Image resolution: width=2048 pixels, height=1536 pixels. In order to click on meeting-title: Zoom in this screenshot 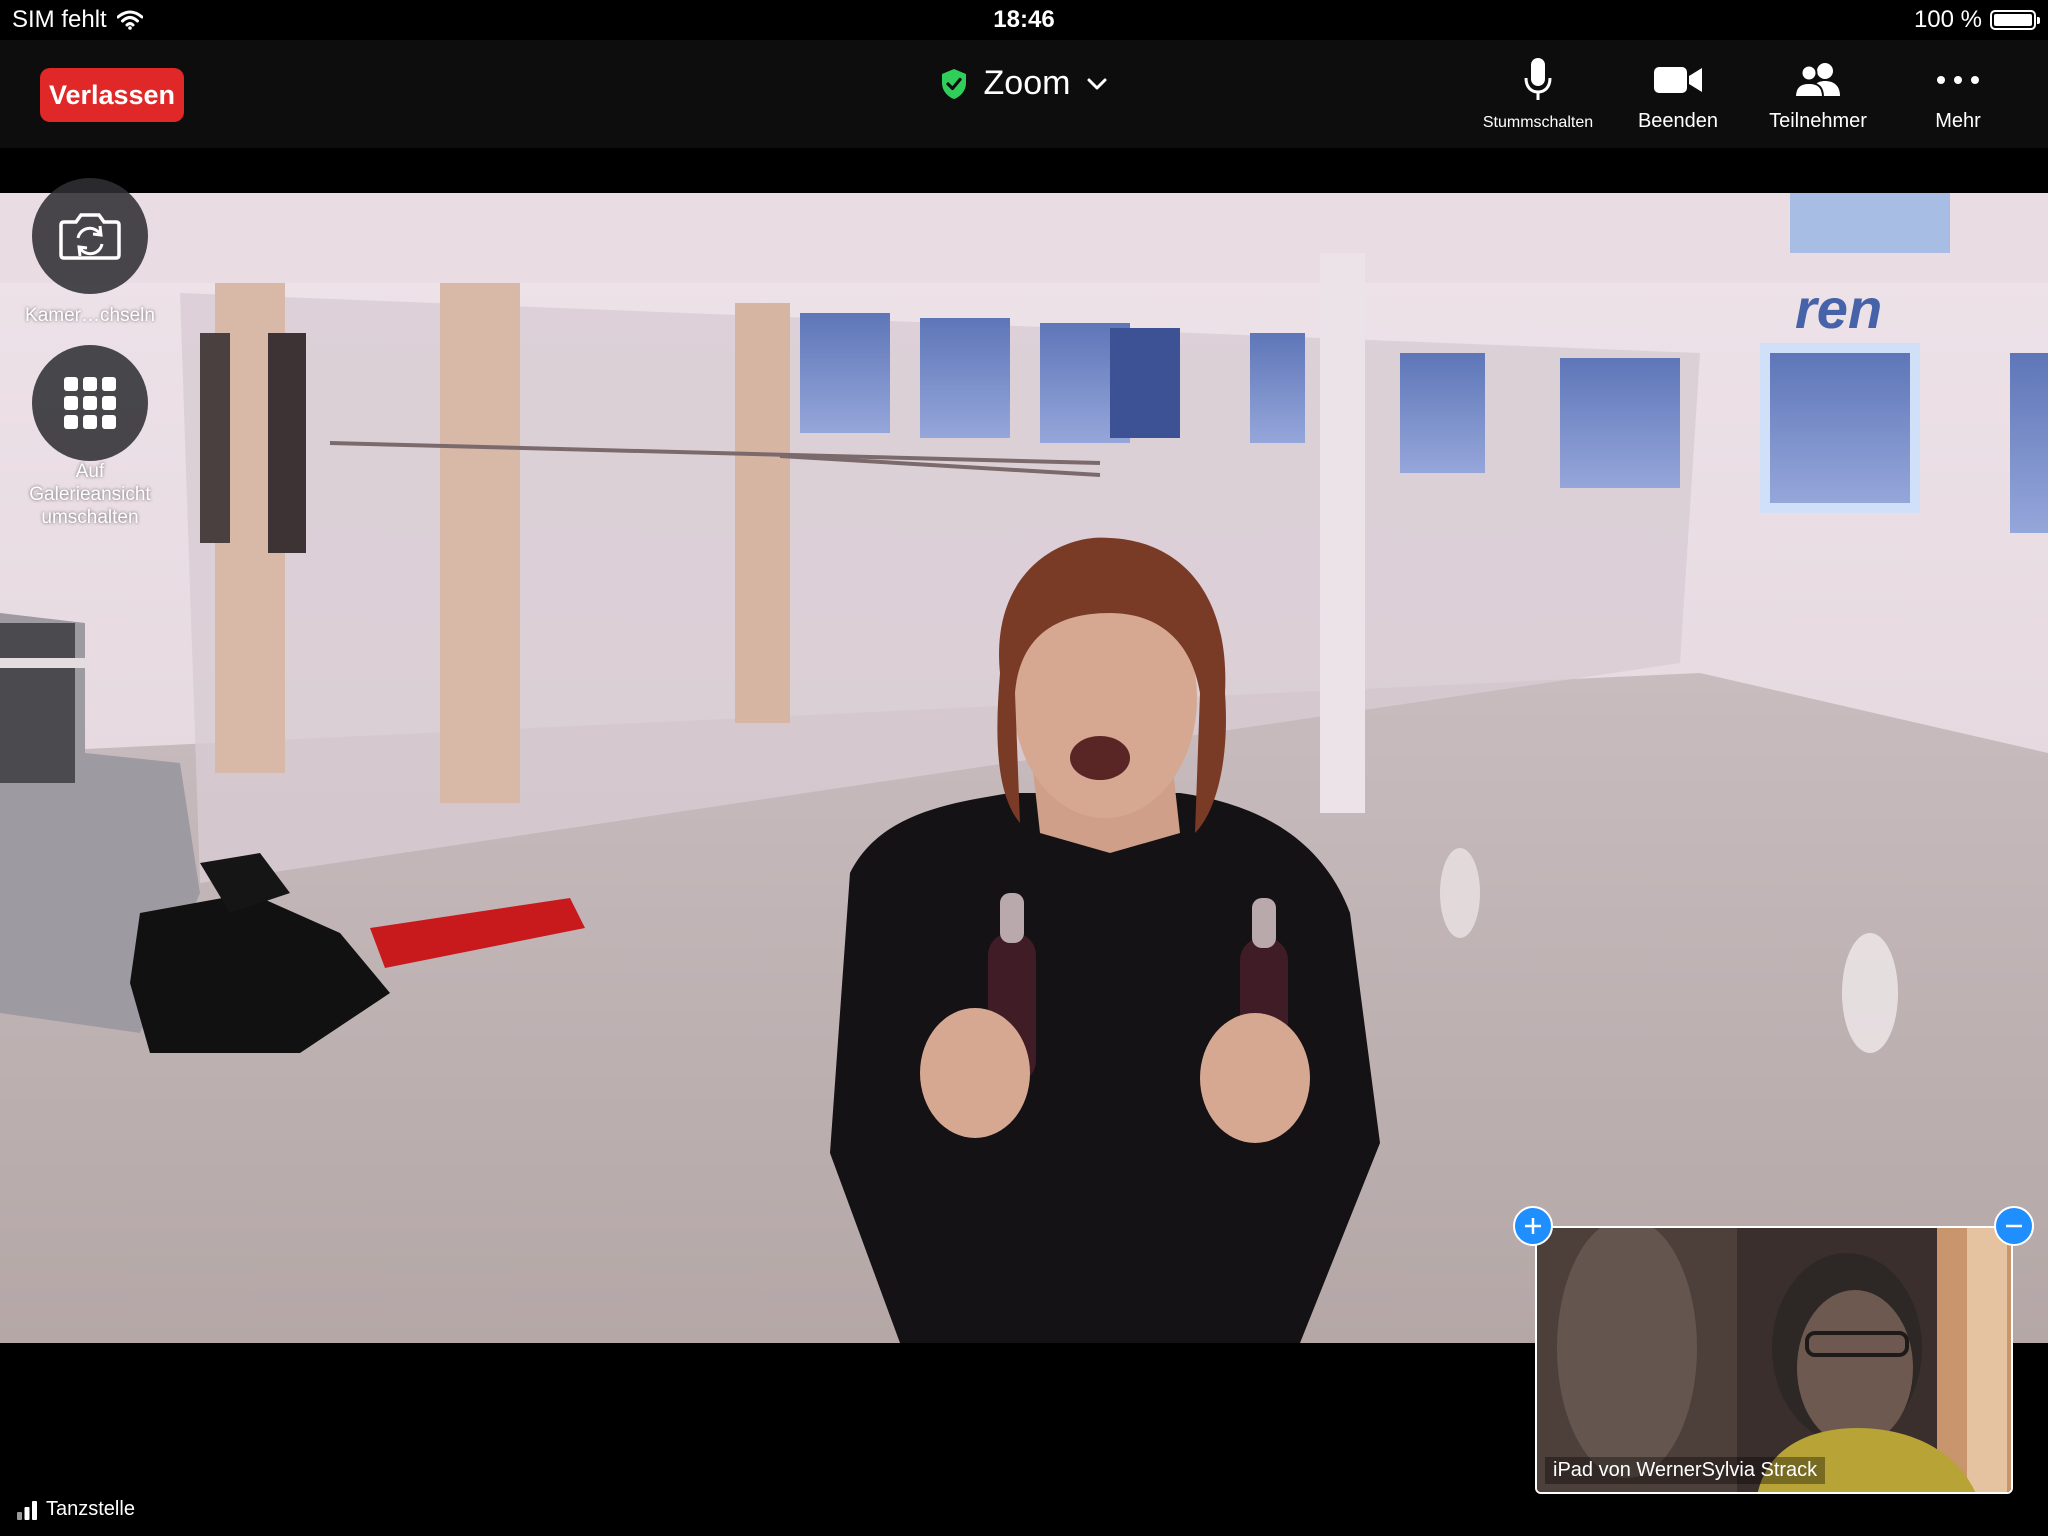, I will do `click(1027, 83)`.